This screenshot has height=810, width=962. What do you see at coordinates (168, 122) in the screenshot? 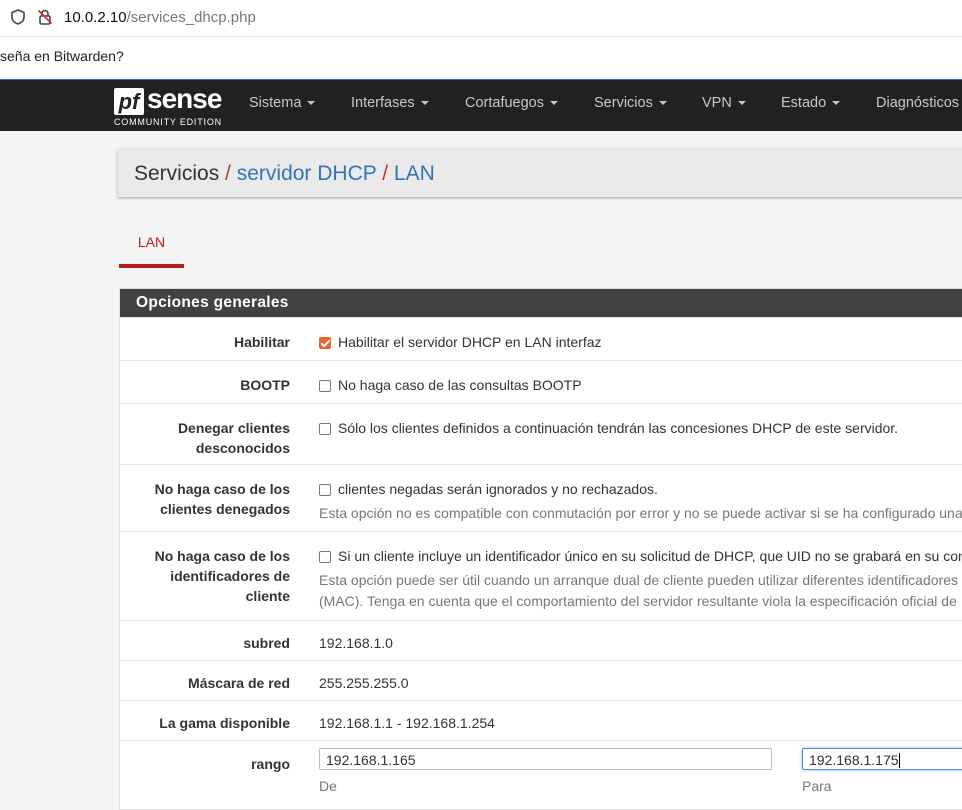
I see `logo-edition: COMMUNITY EDITION` at bounding box center [168, 122].